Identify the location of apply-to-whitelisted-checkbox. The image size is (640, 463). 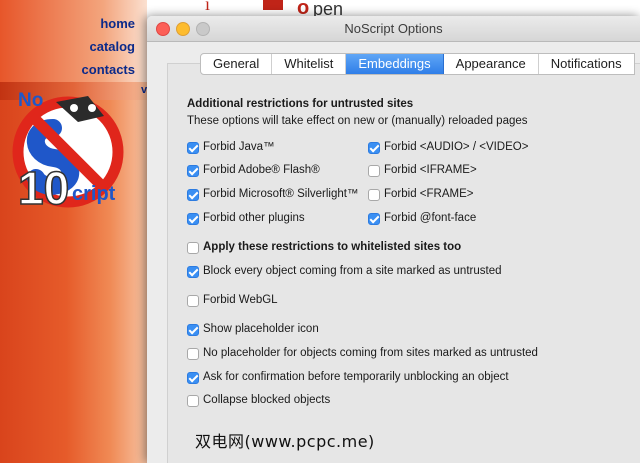
(193, 248).